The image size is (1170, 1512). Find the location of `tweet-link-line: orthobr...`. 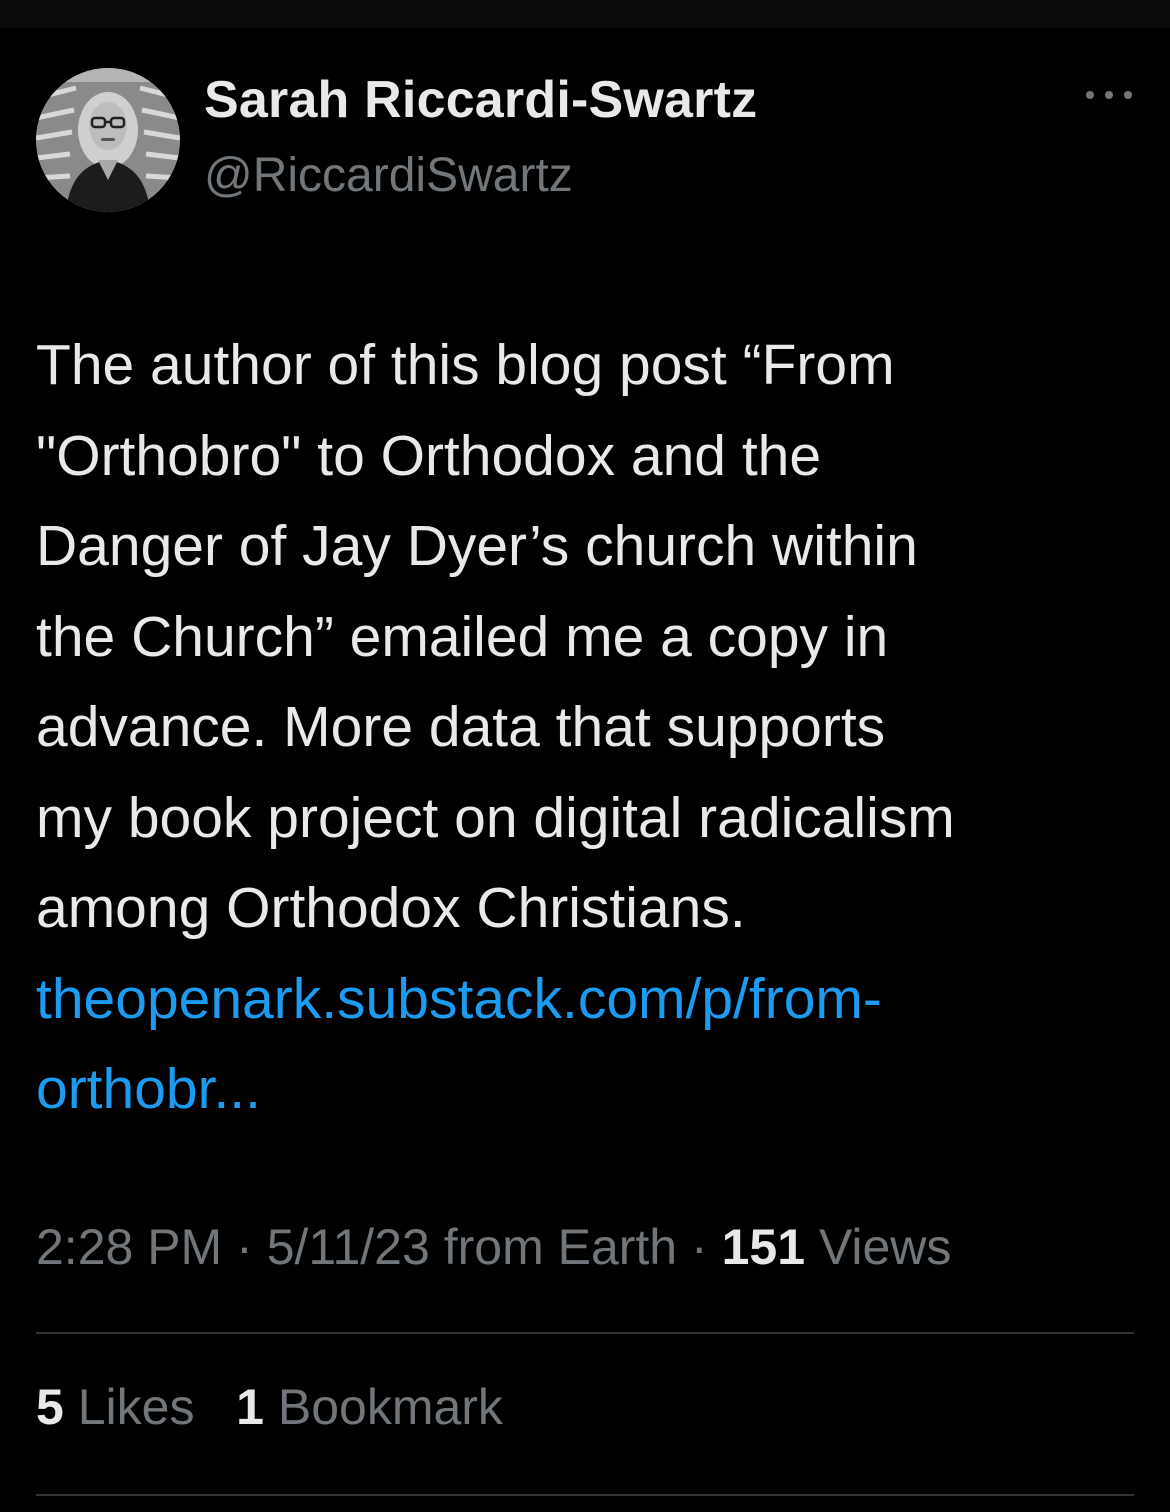

tweet-link-line: orthobr... is located at coordinates (148, 1089).